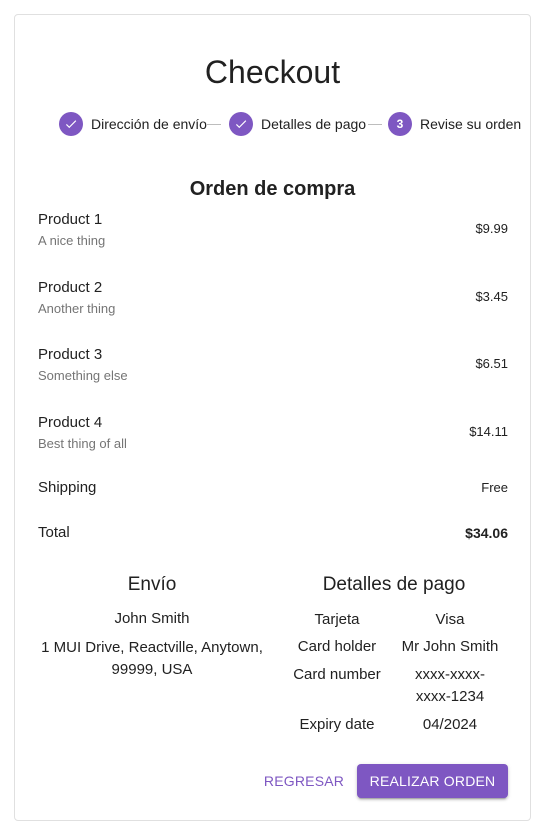 The image size is (539, 833). Describe the element at coordinates (272, 72) in the screenshot. I see `page-title: Checkout` at that location.